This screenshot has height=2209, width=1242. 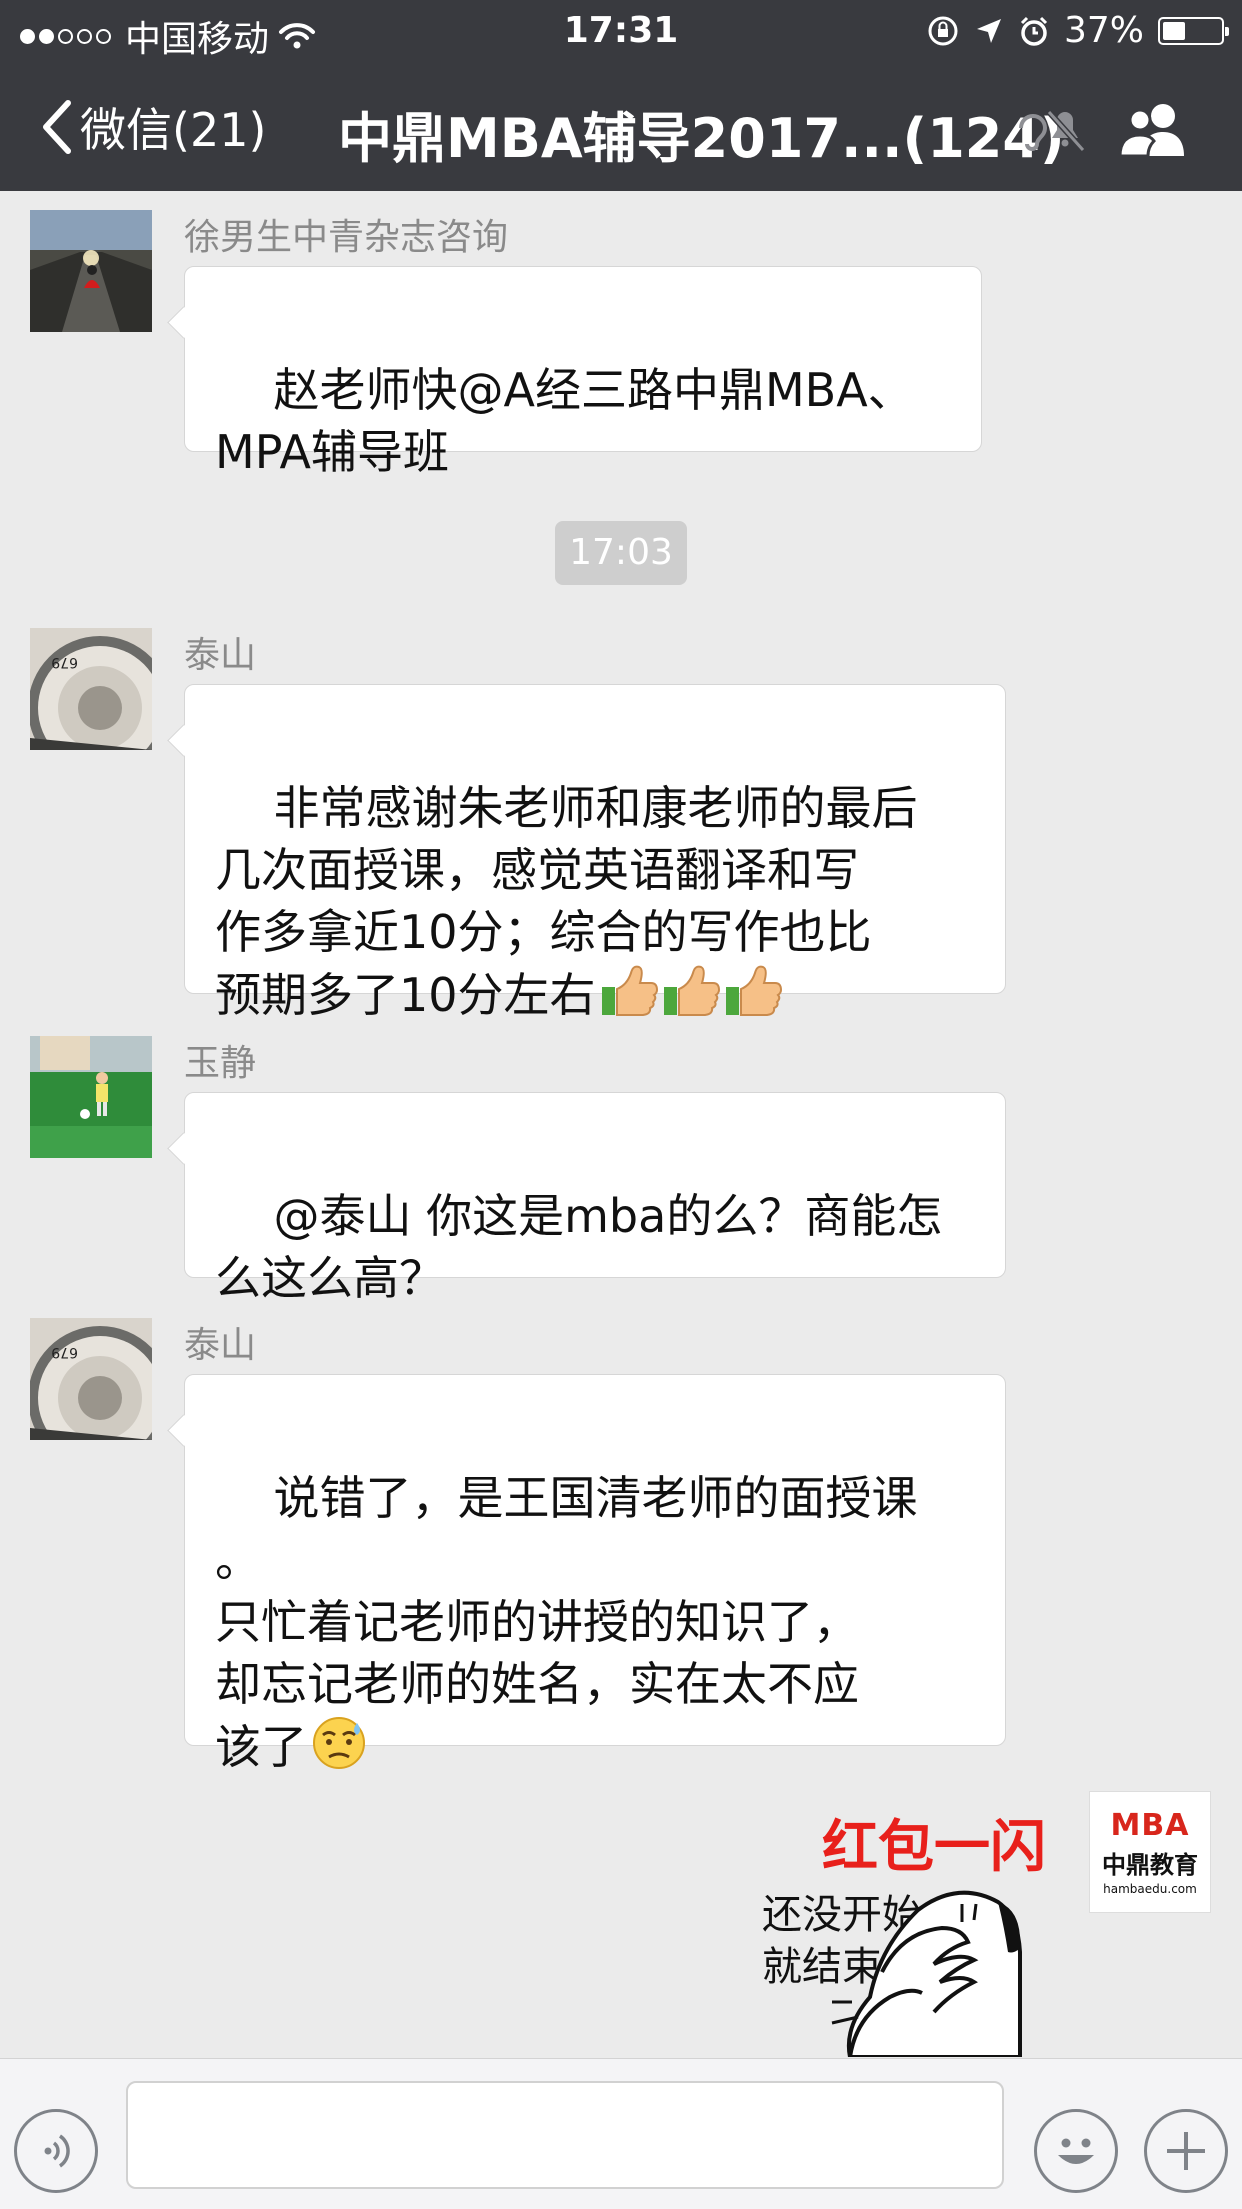 I want to click on mba-url: hambaedu.com, so click(x=1150, y=1889).